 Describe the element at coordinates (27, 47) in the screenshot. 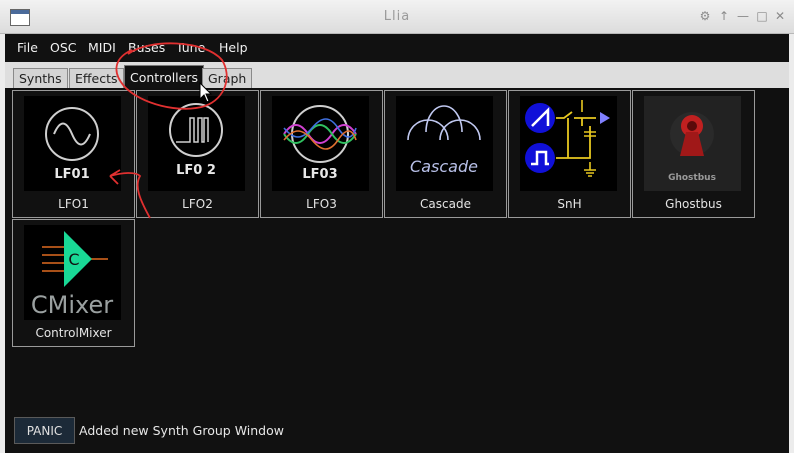

I see `menu-file: File` at that location.